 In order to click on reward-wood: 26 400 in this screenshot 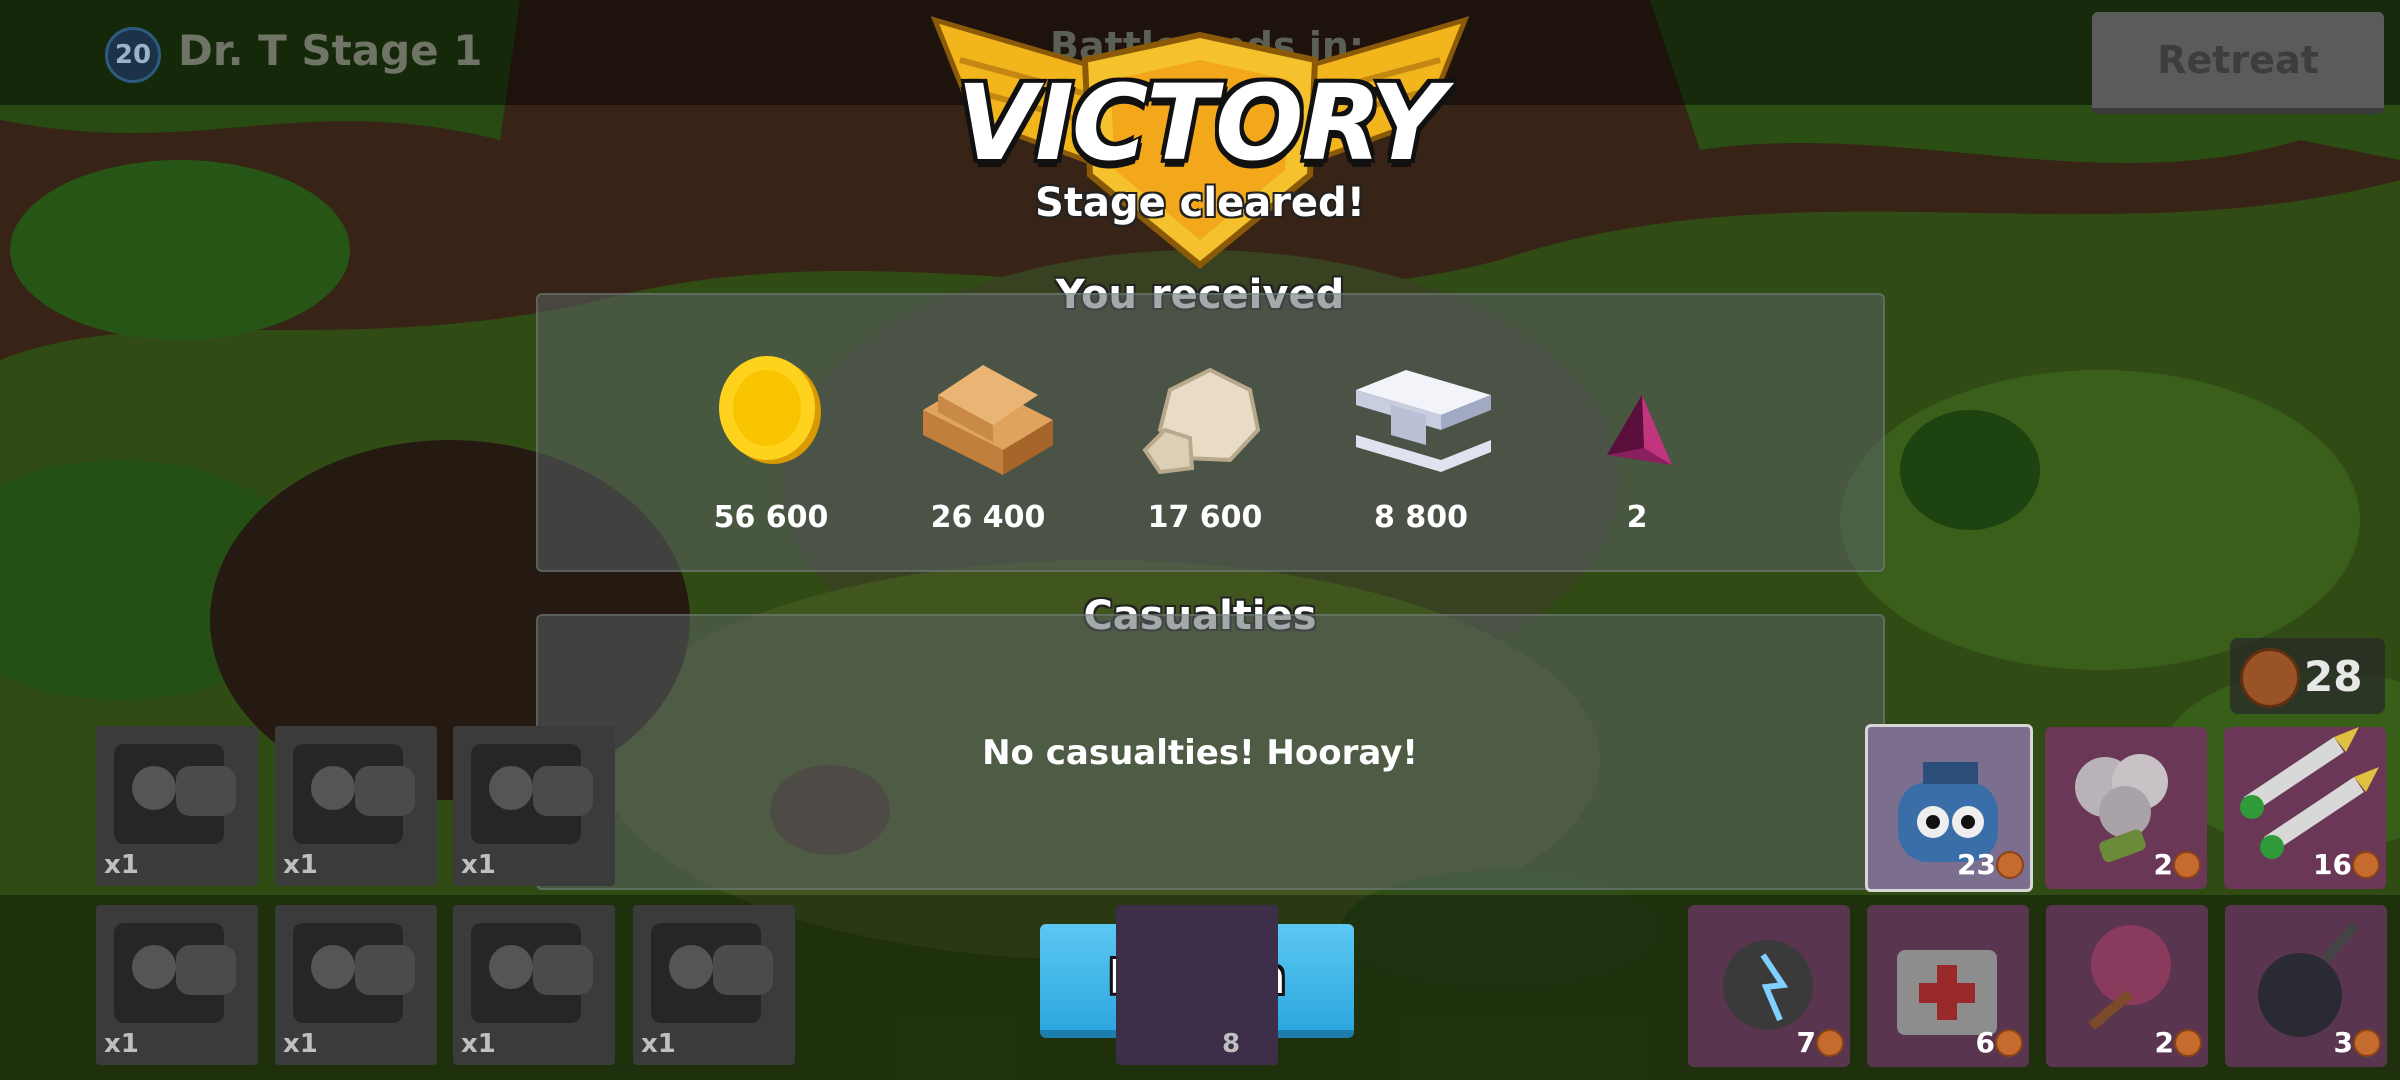, I will do `click(988, 450)`.